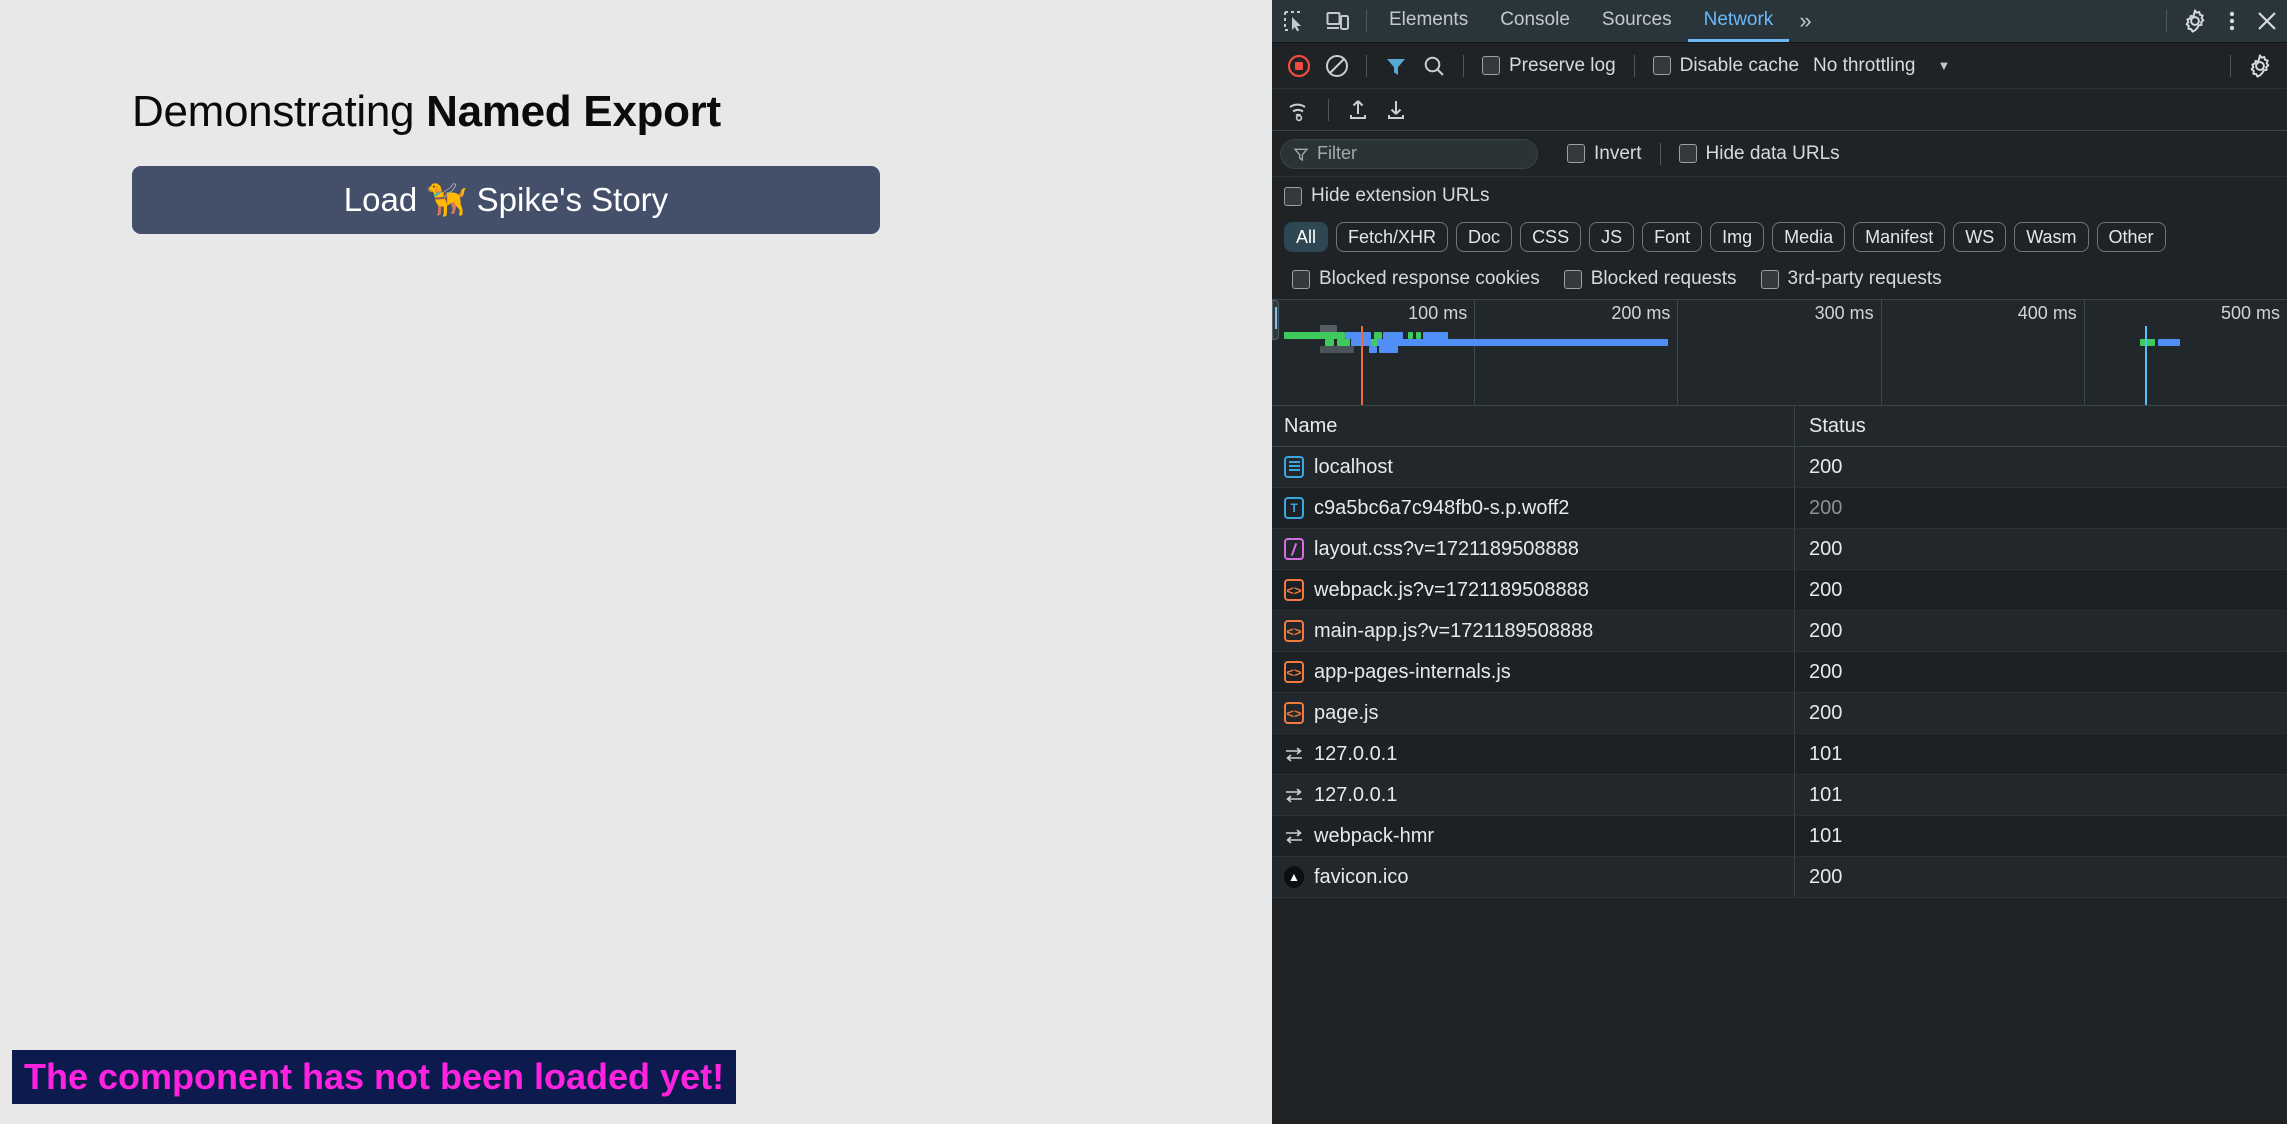  What do you see at coordinates (2267, 21) in the screenshot?
I see `close-icon` at bounding box center [2267, 21].